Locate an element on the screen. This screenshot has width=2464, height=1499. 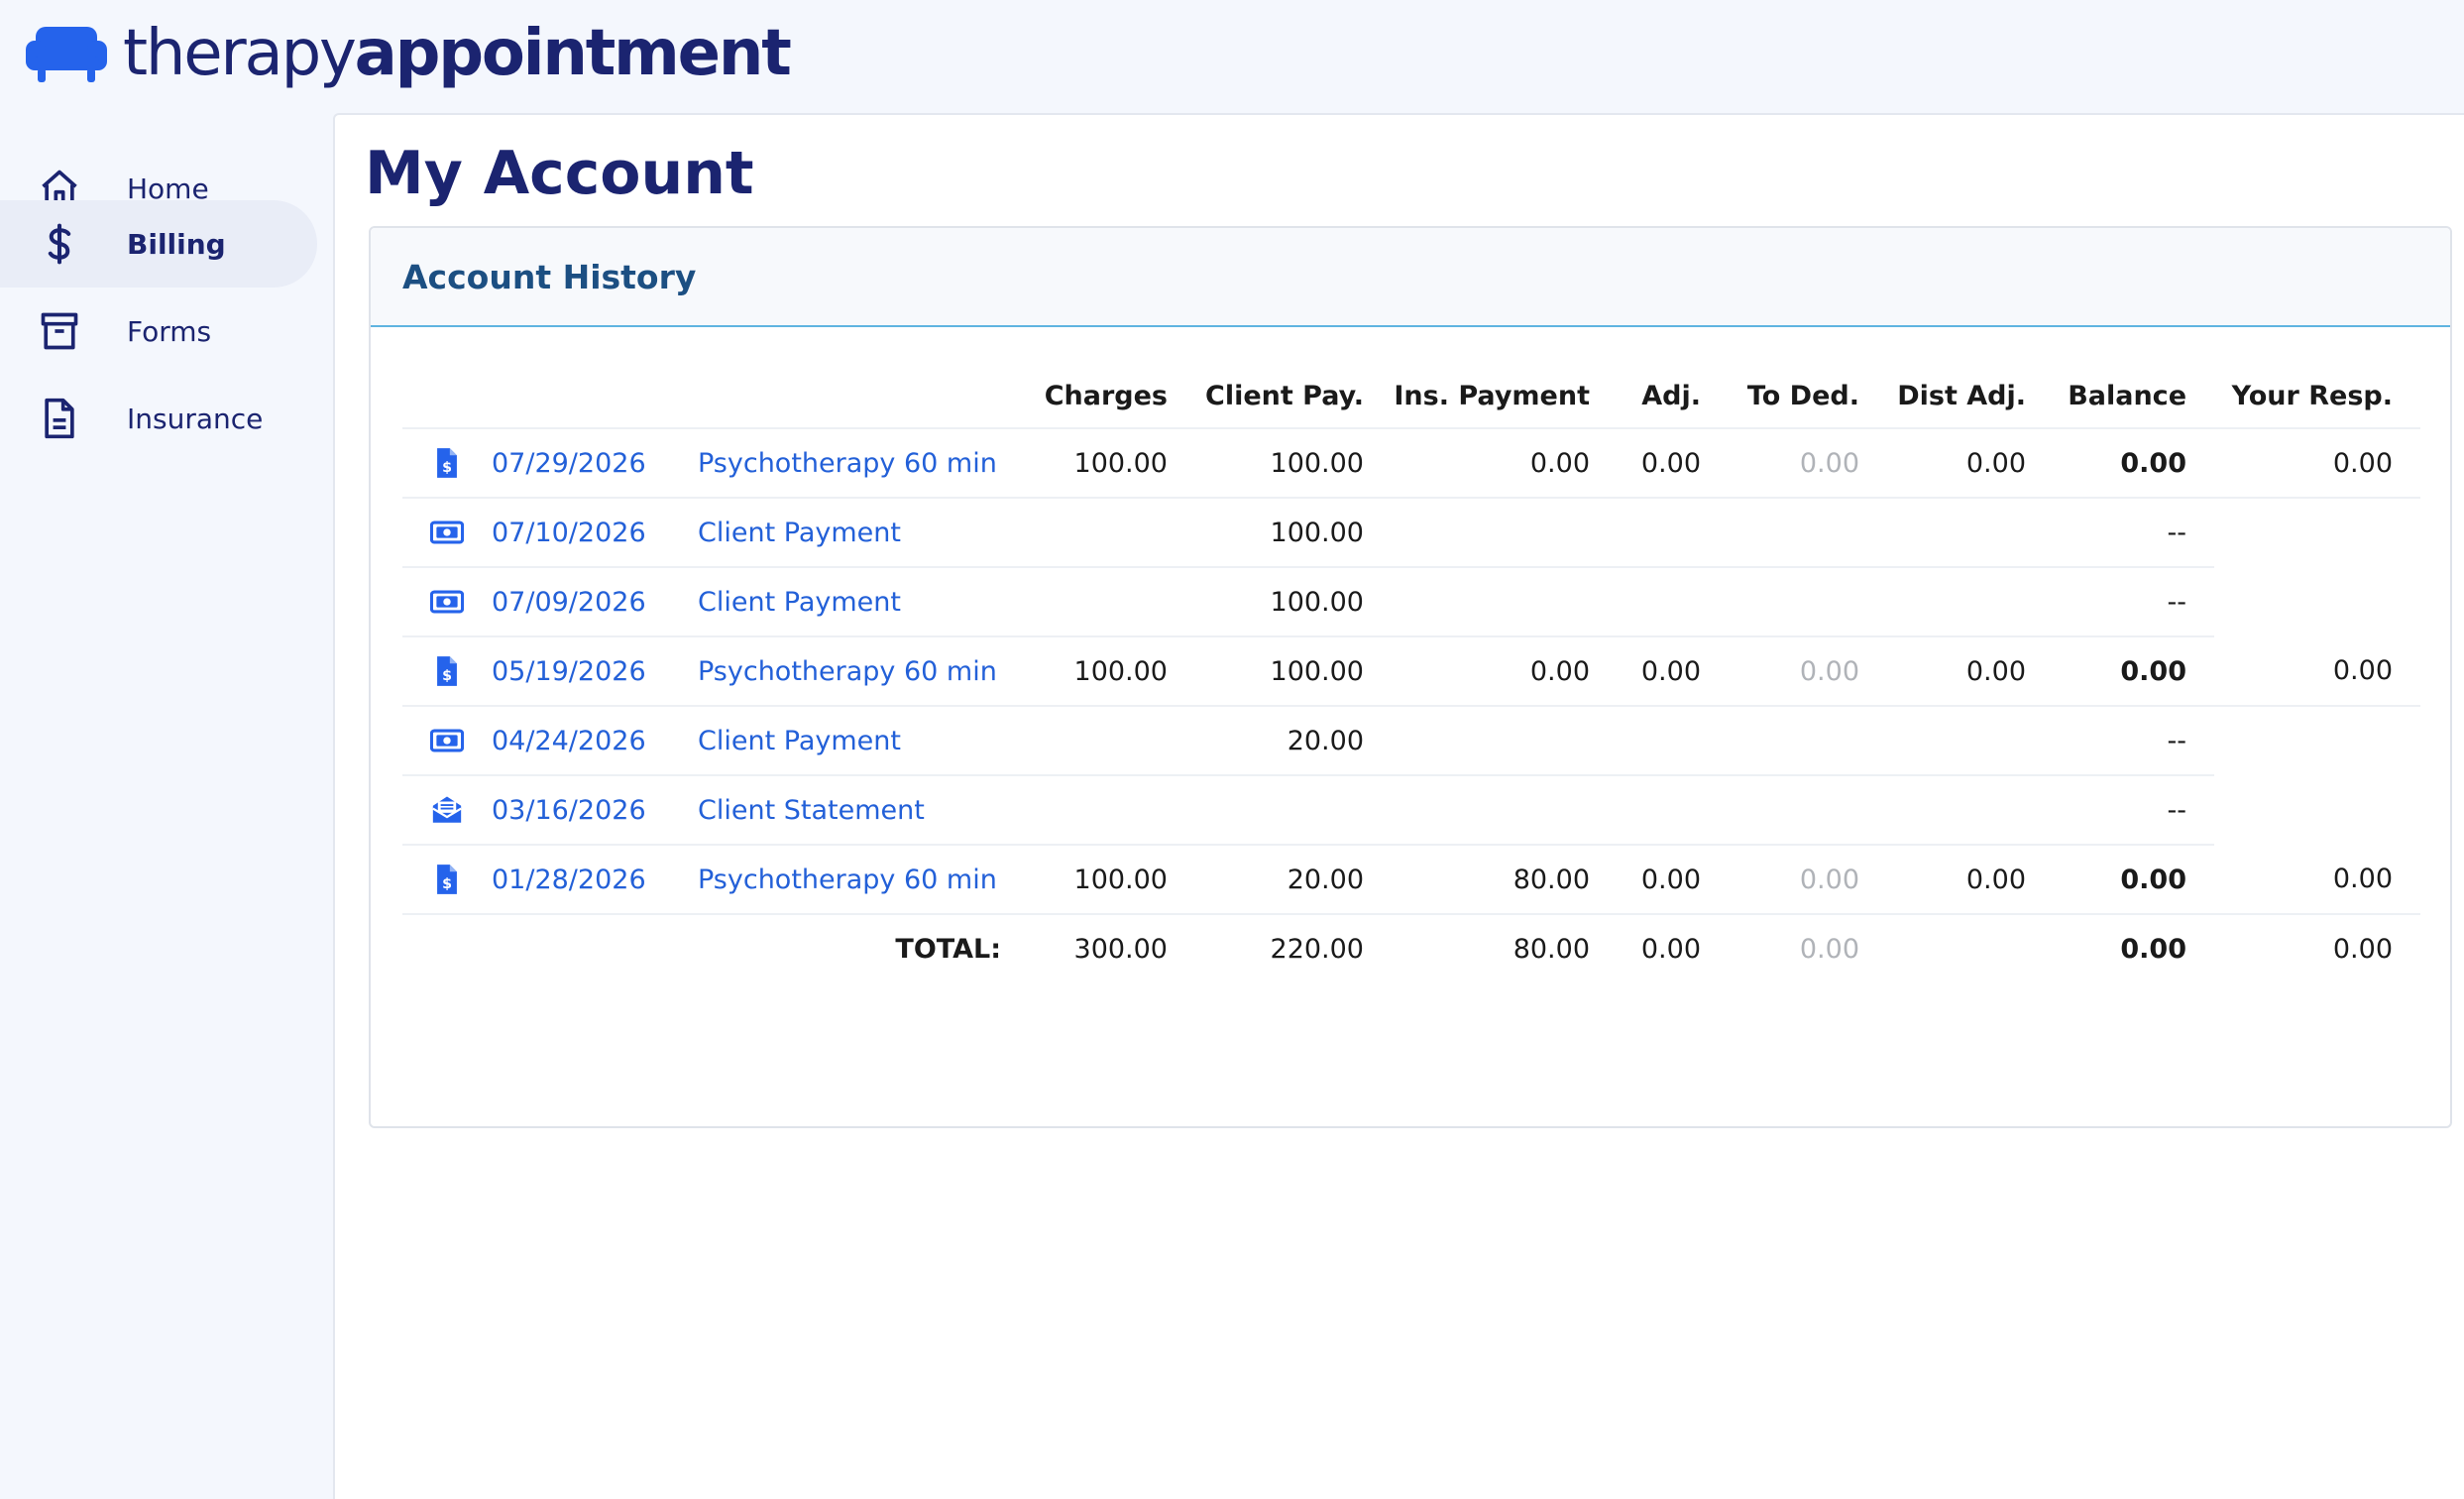
row-date-cell: 07/09/2026 is located at coordinates (595, 602).